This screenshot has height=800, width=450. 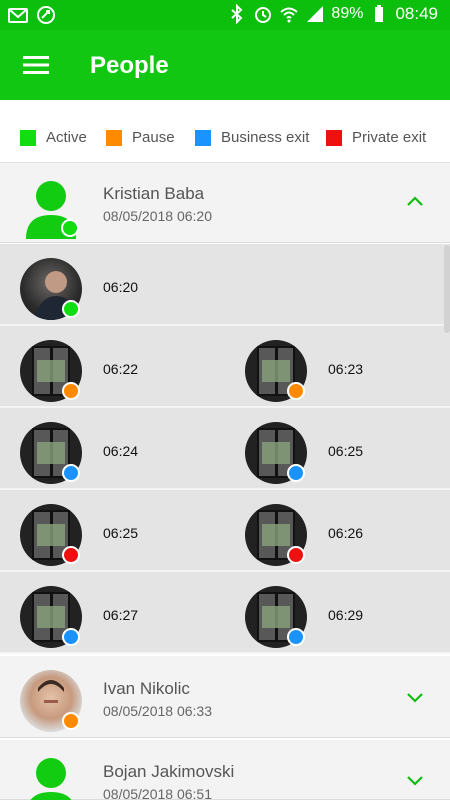 What do you see at coordinates (346, 615) in the screenshot?
I see `event-time: 06:29` at bounding box center [346, 615].